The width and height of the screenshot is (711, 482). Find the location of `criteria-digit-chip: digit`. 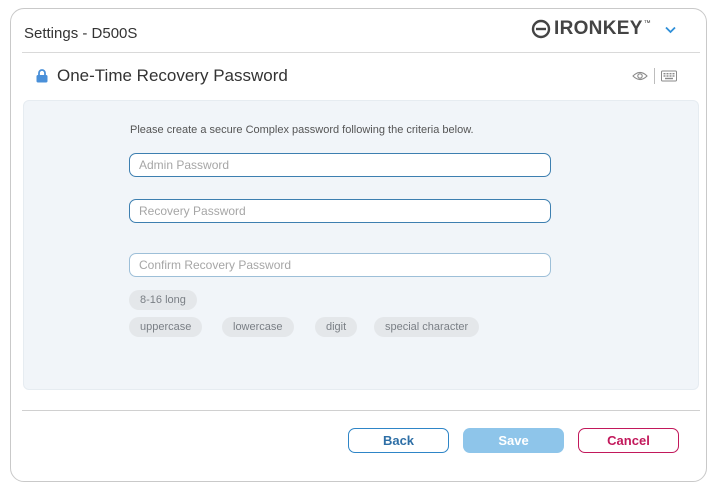

criteria-digit-chip: digit is located at coordinates (336, 327).